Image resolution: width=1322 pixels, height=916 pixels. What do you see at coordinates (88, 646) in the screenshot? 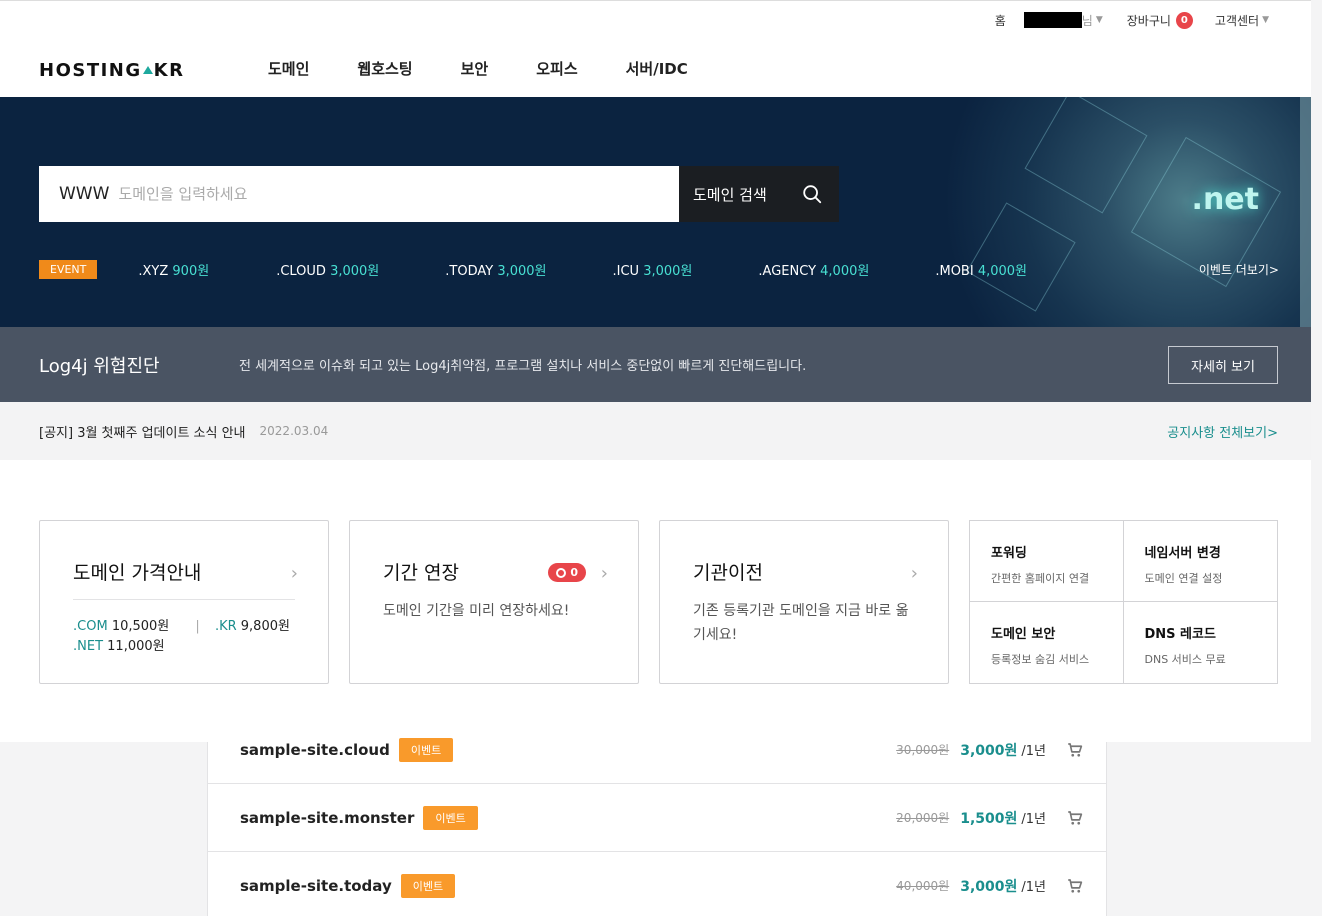
I see `tld-net: .NET` at bounding box center [88, 646].